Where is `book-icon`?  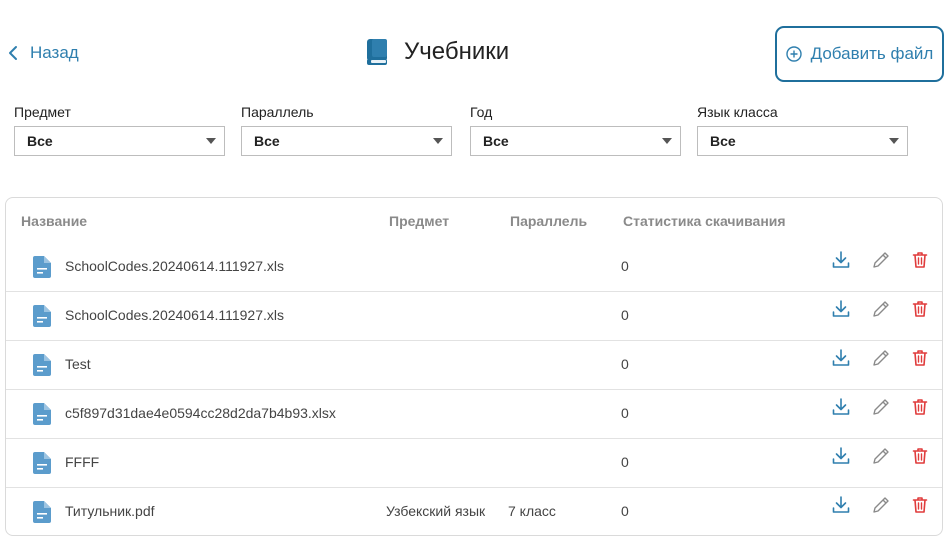 book-icon is located at coordinates (377, 52).